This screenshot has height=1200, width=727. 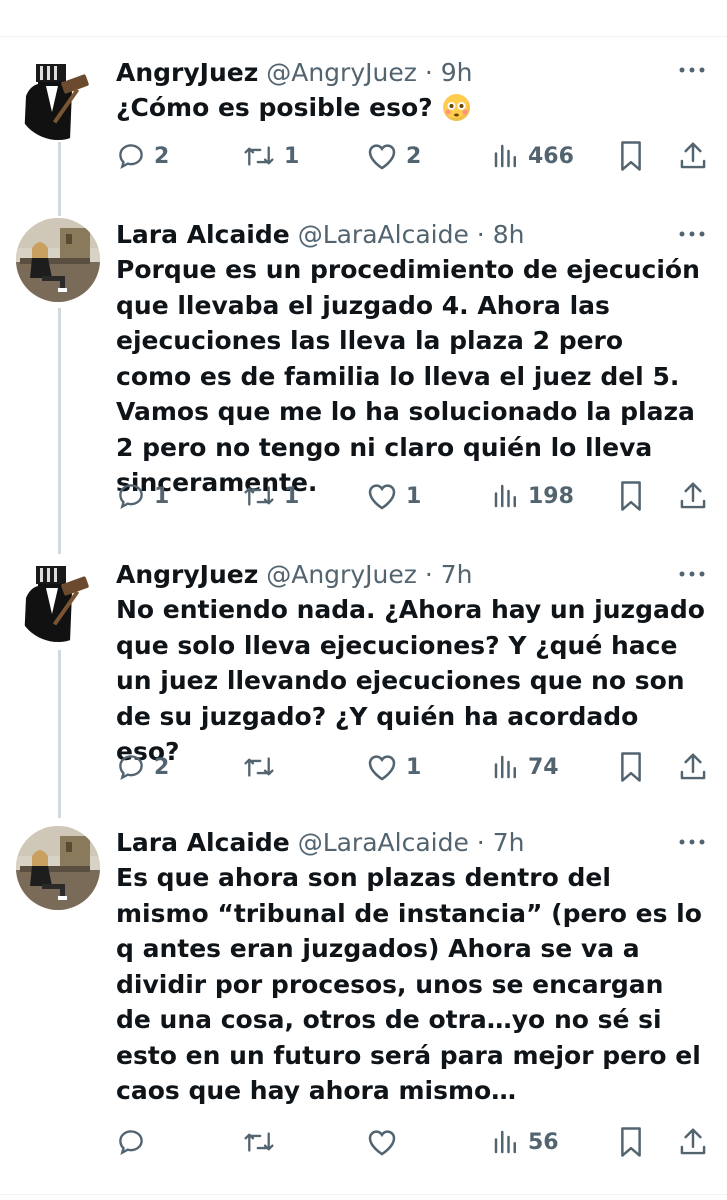 I want to click on views-button: 74, so click(x=525, y=767).